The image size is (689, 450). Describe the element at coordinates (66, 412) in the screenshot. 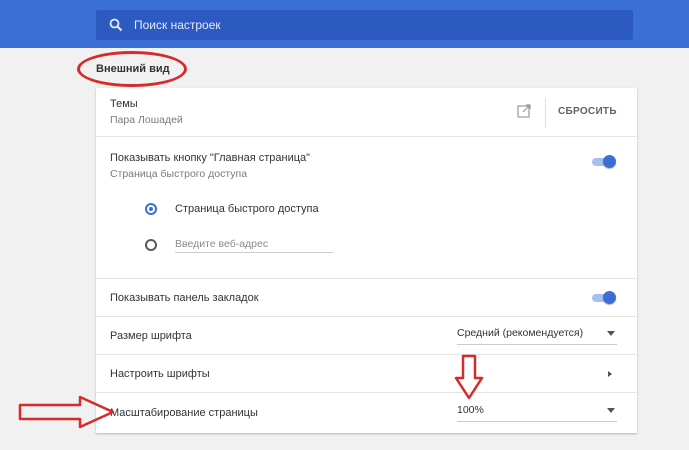

I see `annotation-arrow-right-icon` at that location.